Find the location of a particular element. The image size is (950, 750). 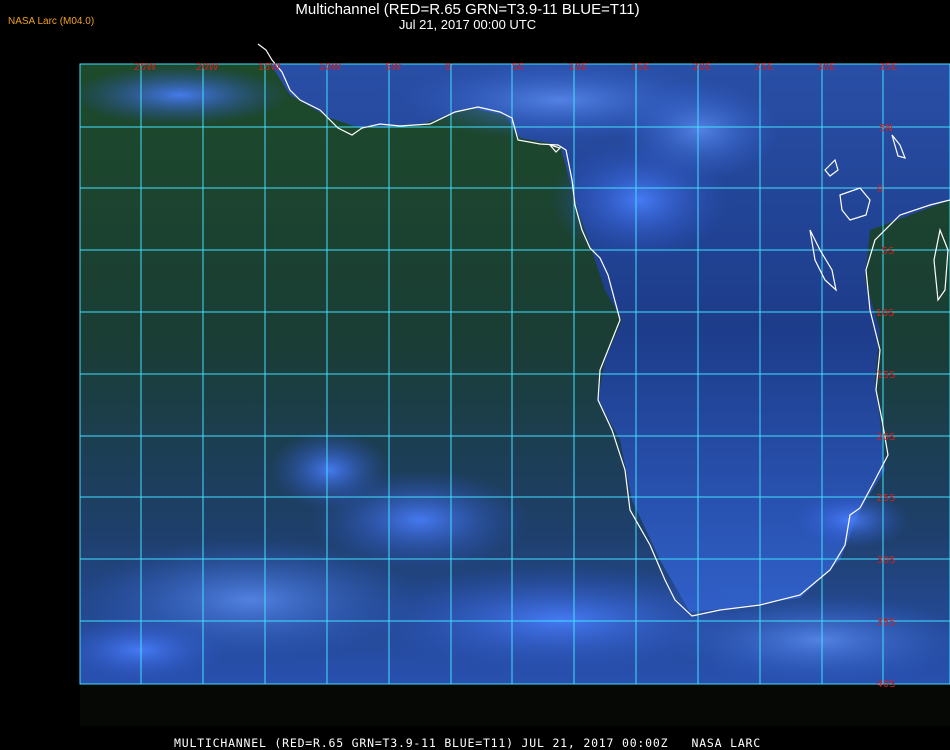

lon-label: 0 is located at coordinates (448, 67).